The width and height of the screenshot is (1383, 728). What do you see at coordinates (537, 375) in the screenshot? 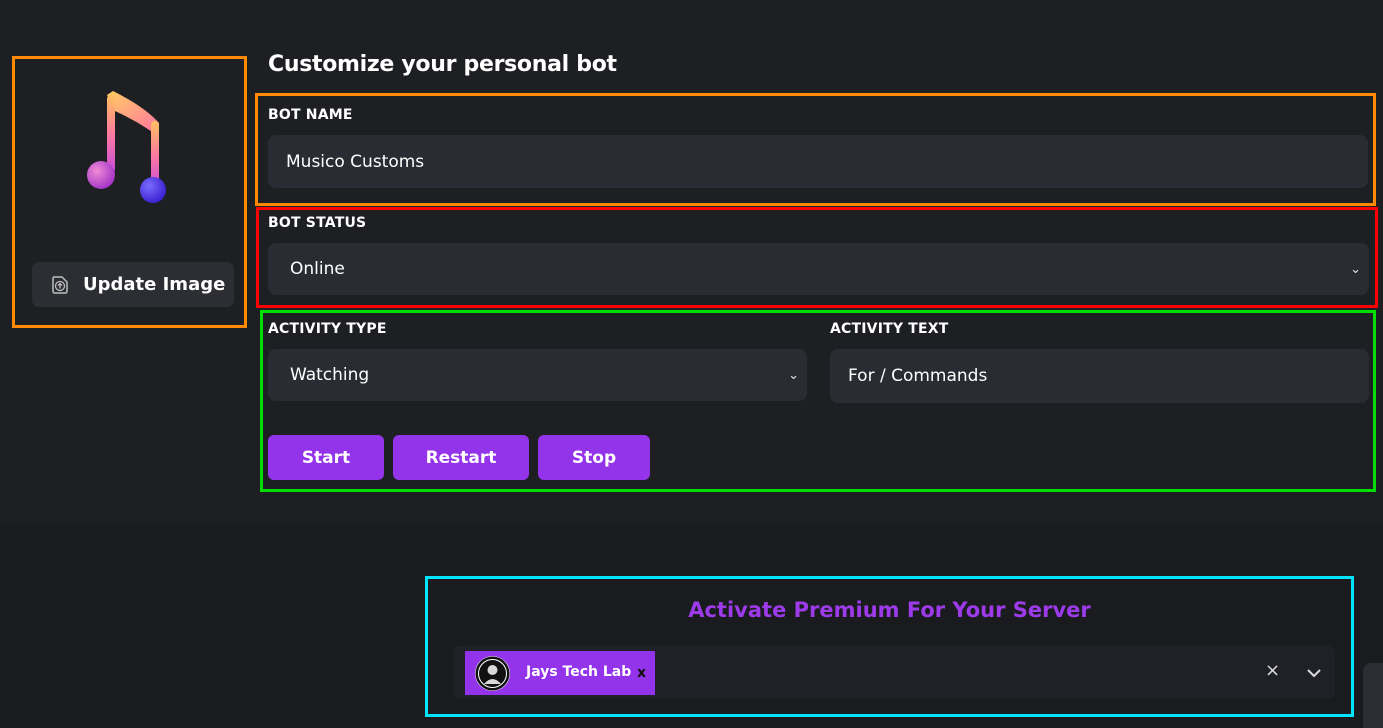
I see `activity-type-select: Watching ⌄` at bounding box center [537, 375].